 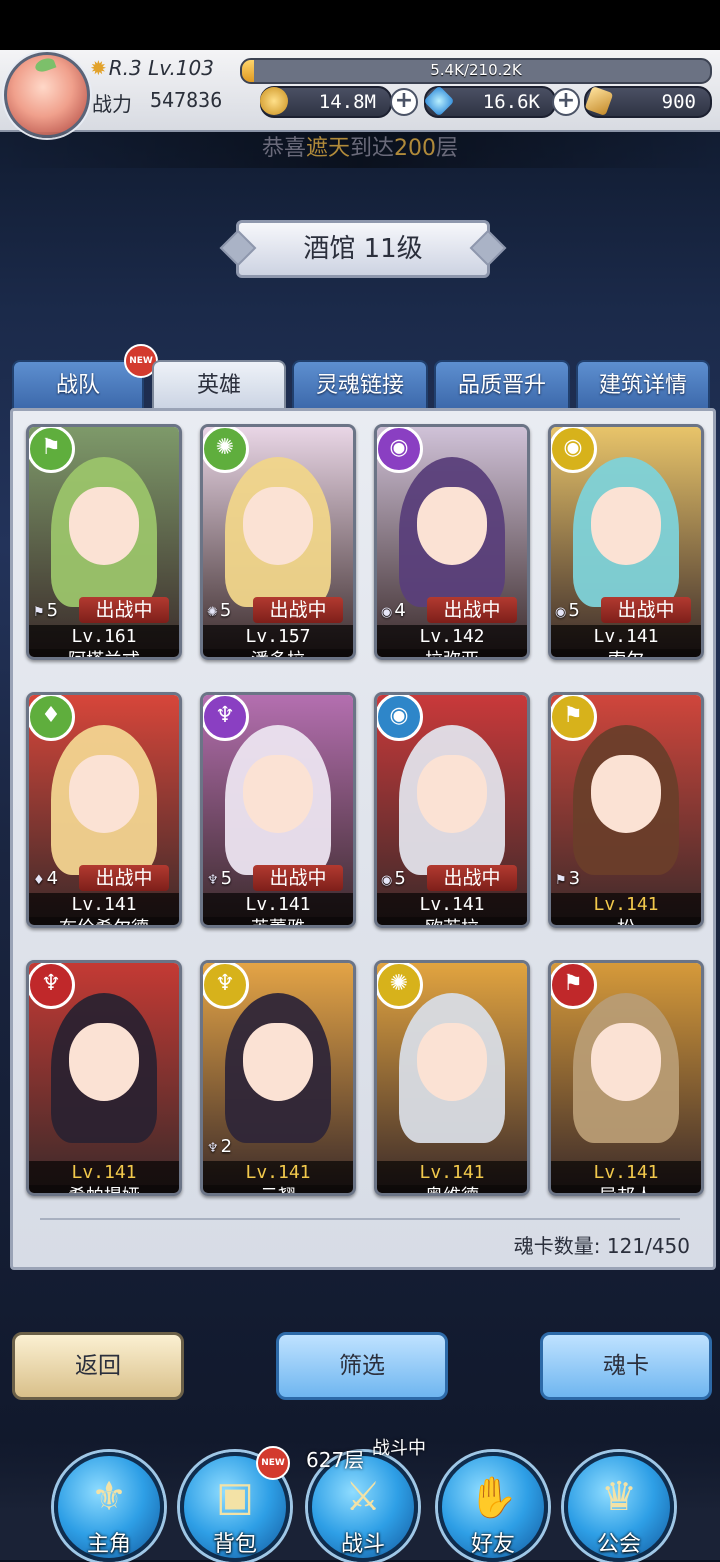 What do you see at coordinates (492, 1544) in the screenshot?
I see `nav-label: 好友` at bounding box center [492, 1544].